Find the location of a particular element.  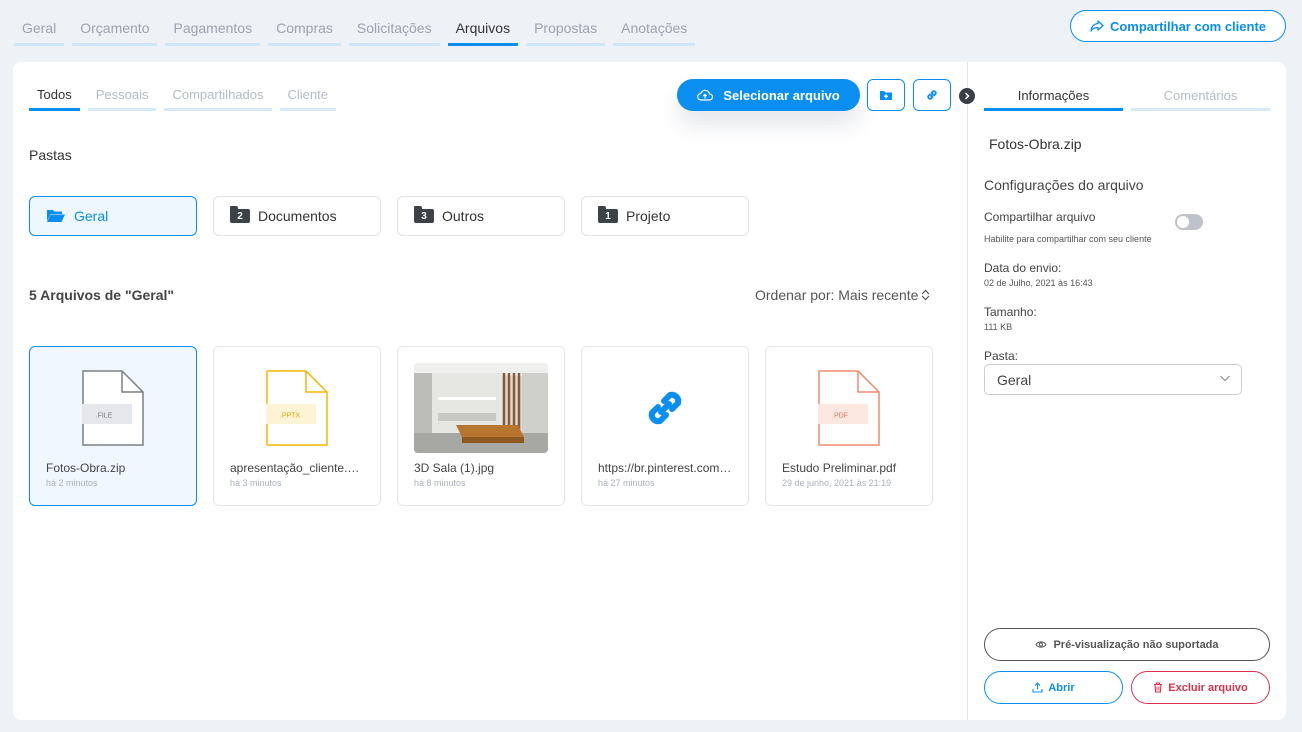

select-file-button: Selecionar arquivo is located at coordinates (768, 95).